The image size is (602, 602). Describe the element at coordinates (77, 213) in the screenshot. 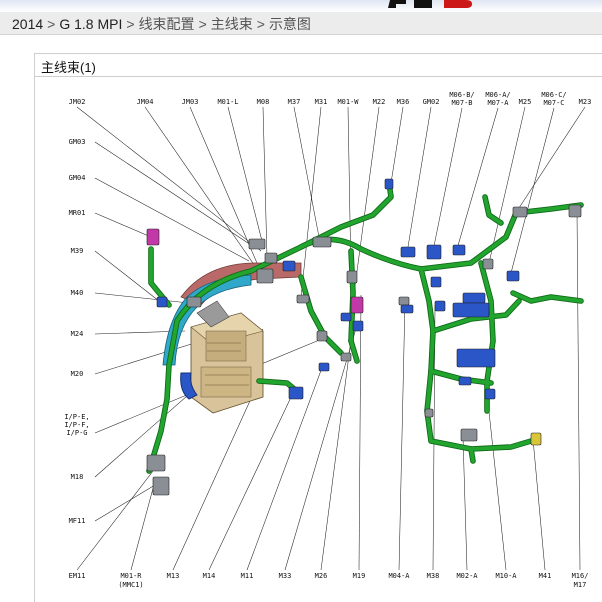

I see `callout-label-left: MR01` at that location.